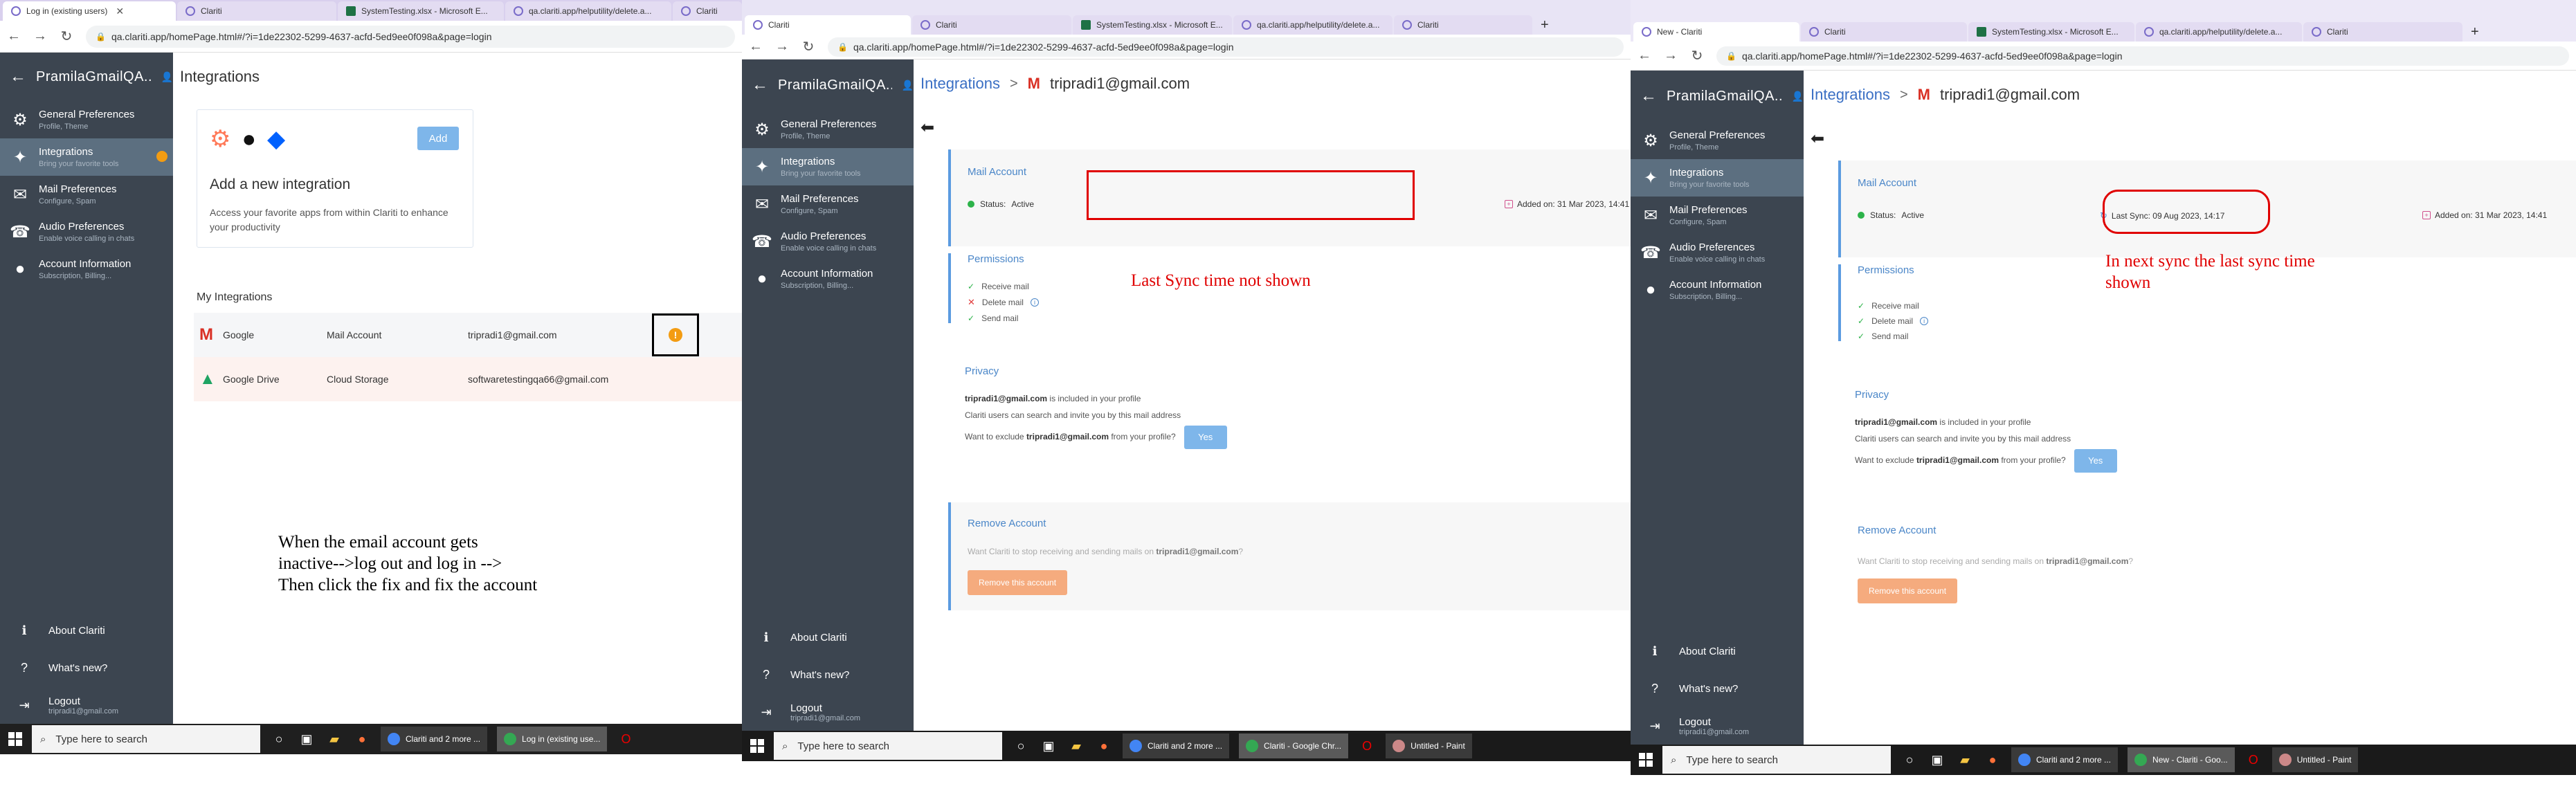 This screenshot has width=2576, height=793. What do you see at coordinates (675, 335) in the screenshot?
I see `fix-warning-icon: !` at bounding box center [675, 335].